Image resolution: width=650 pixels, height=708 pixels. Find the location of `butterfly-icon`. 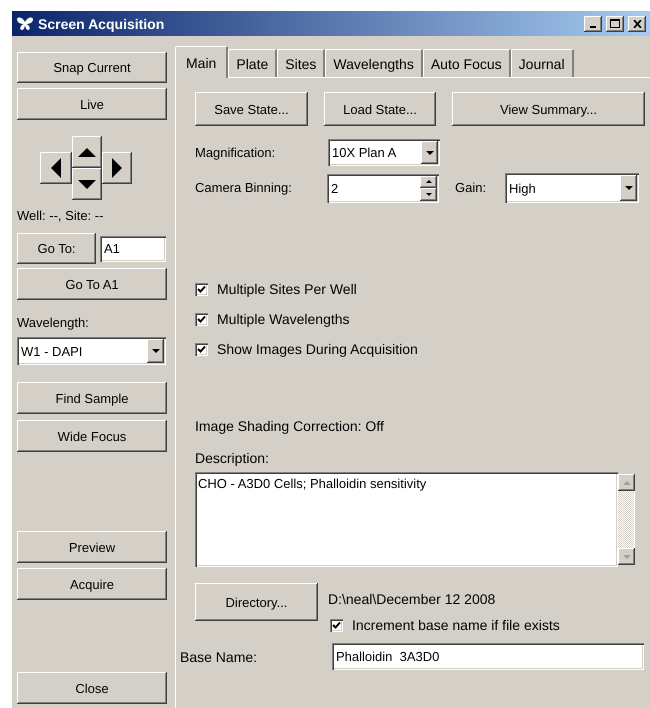

butterfly-icon is located at coordinates (25, 24).